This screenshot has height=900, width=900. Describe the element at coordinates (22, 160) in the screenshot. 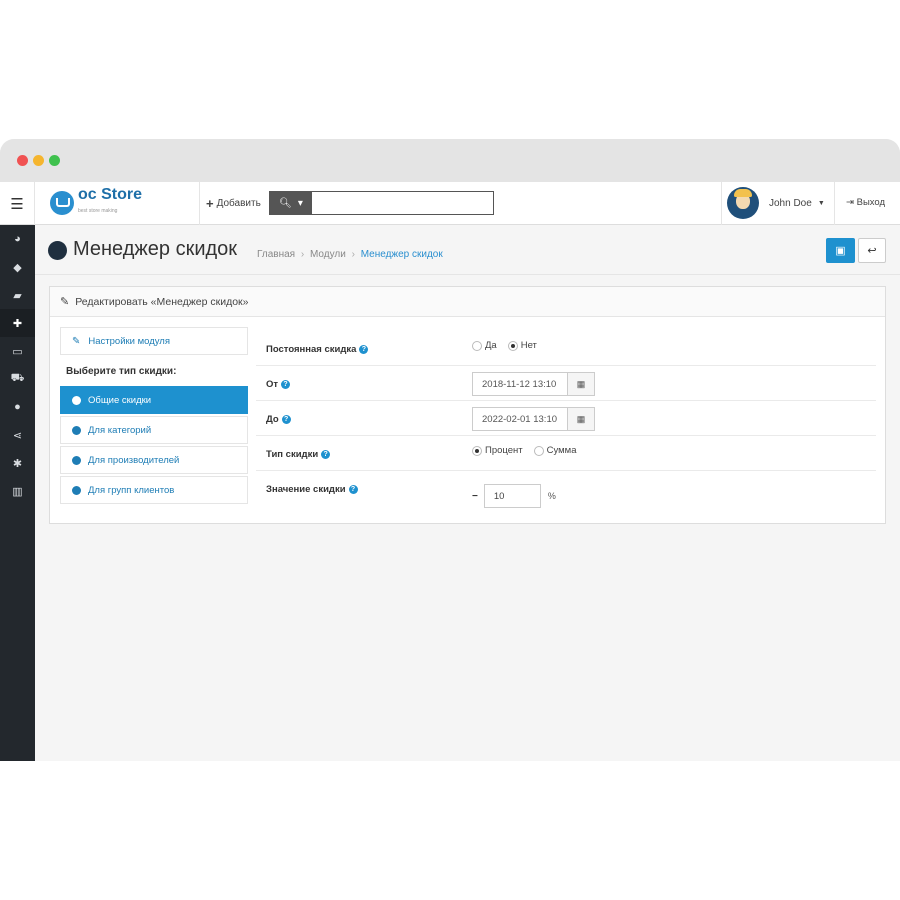

I see `close-window-button` at that location.